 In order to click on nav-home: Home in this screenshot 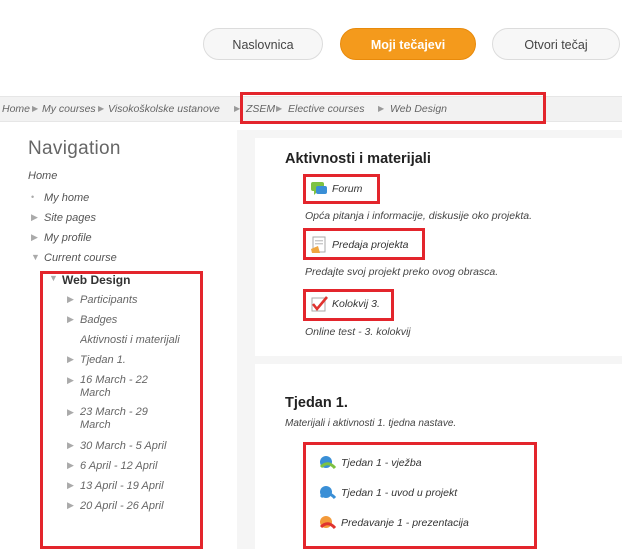, I will do `click(42, 176)`.